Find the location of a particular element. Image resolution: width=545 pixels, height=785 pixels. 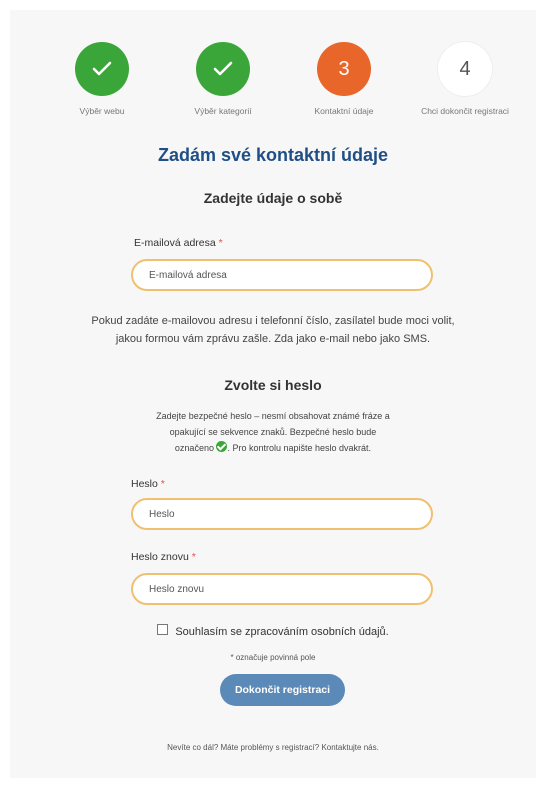

required-note: * označuje povinná pole is located at coordinates (273, 657).